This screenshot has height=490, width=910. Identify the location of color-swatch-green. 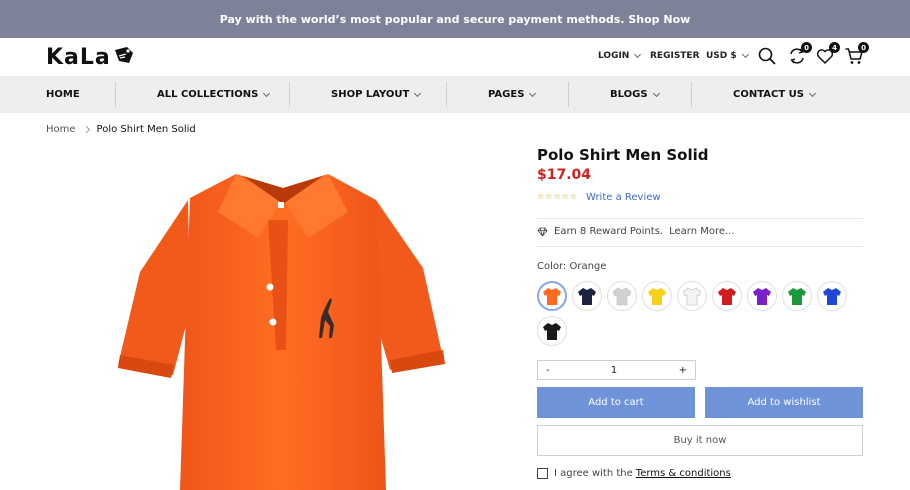
(797, 296).